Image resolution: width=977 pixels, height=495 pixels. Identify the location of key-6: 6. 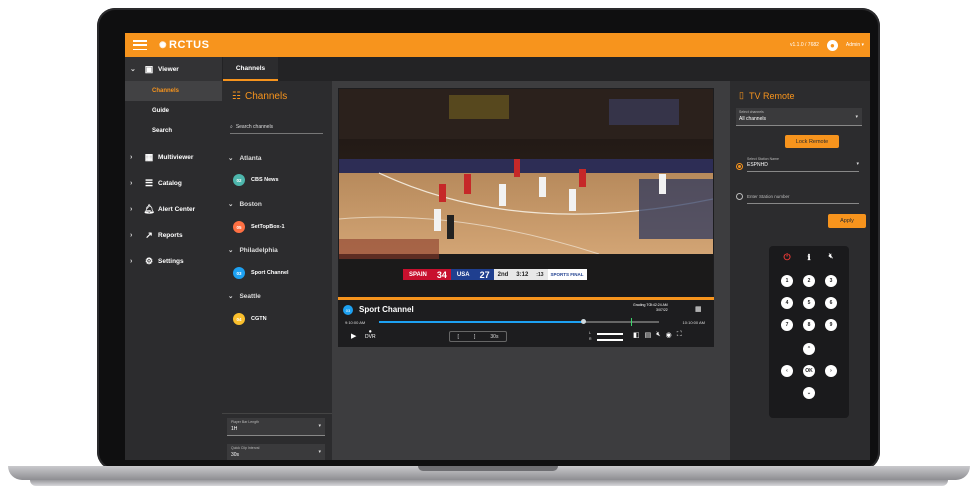
(831, 303).